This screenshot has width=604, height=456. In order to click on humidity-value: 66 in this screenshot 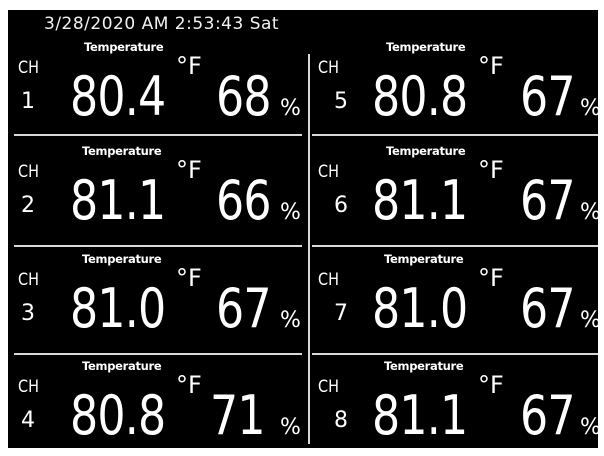, I will do `click(244, 200)`.